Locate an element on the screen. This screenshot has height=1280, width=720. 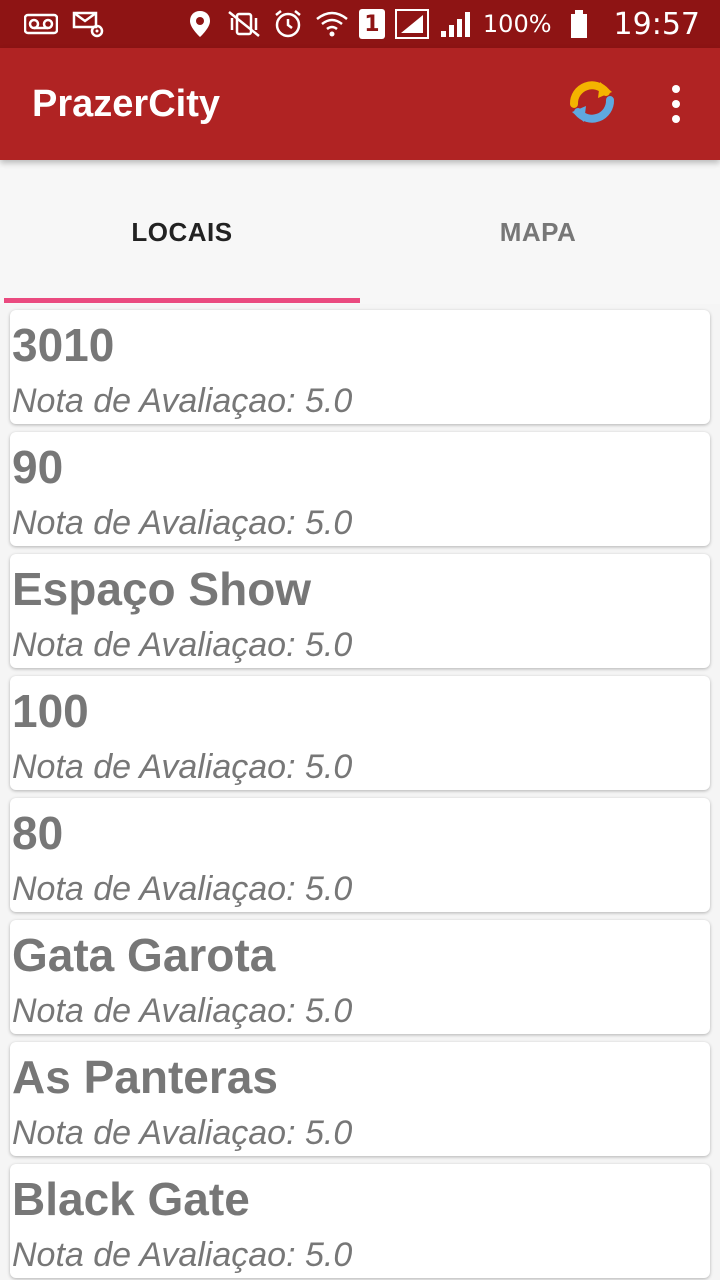
signal-strength-icon is located at coordinates (456, 24).